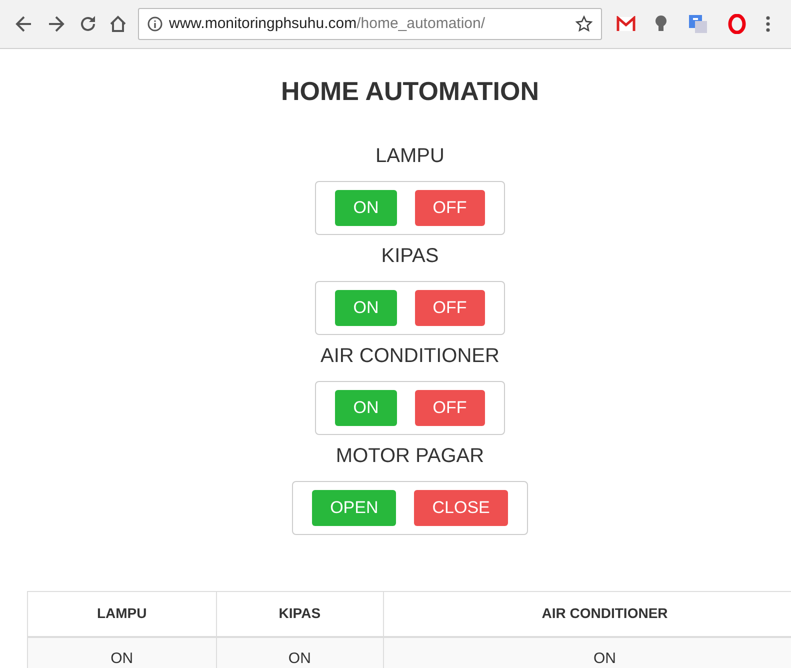  What do you see at coordinates (698, 24) in the screenshot?
I see `translate-icon` at bounding box center [698, 24].